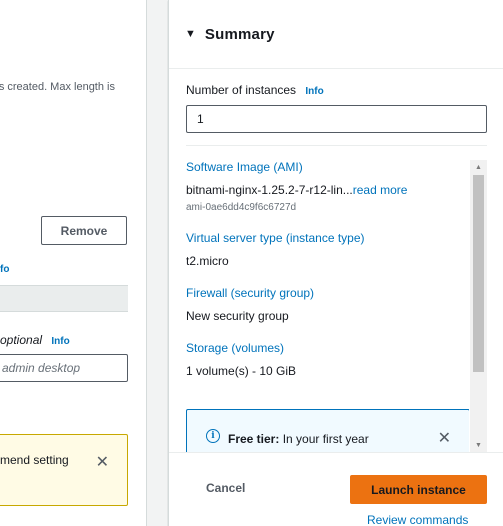  Describe the element at coordinates (478, 167) in the screenshot. I see `scroll-up-icon: ▲` at that location.